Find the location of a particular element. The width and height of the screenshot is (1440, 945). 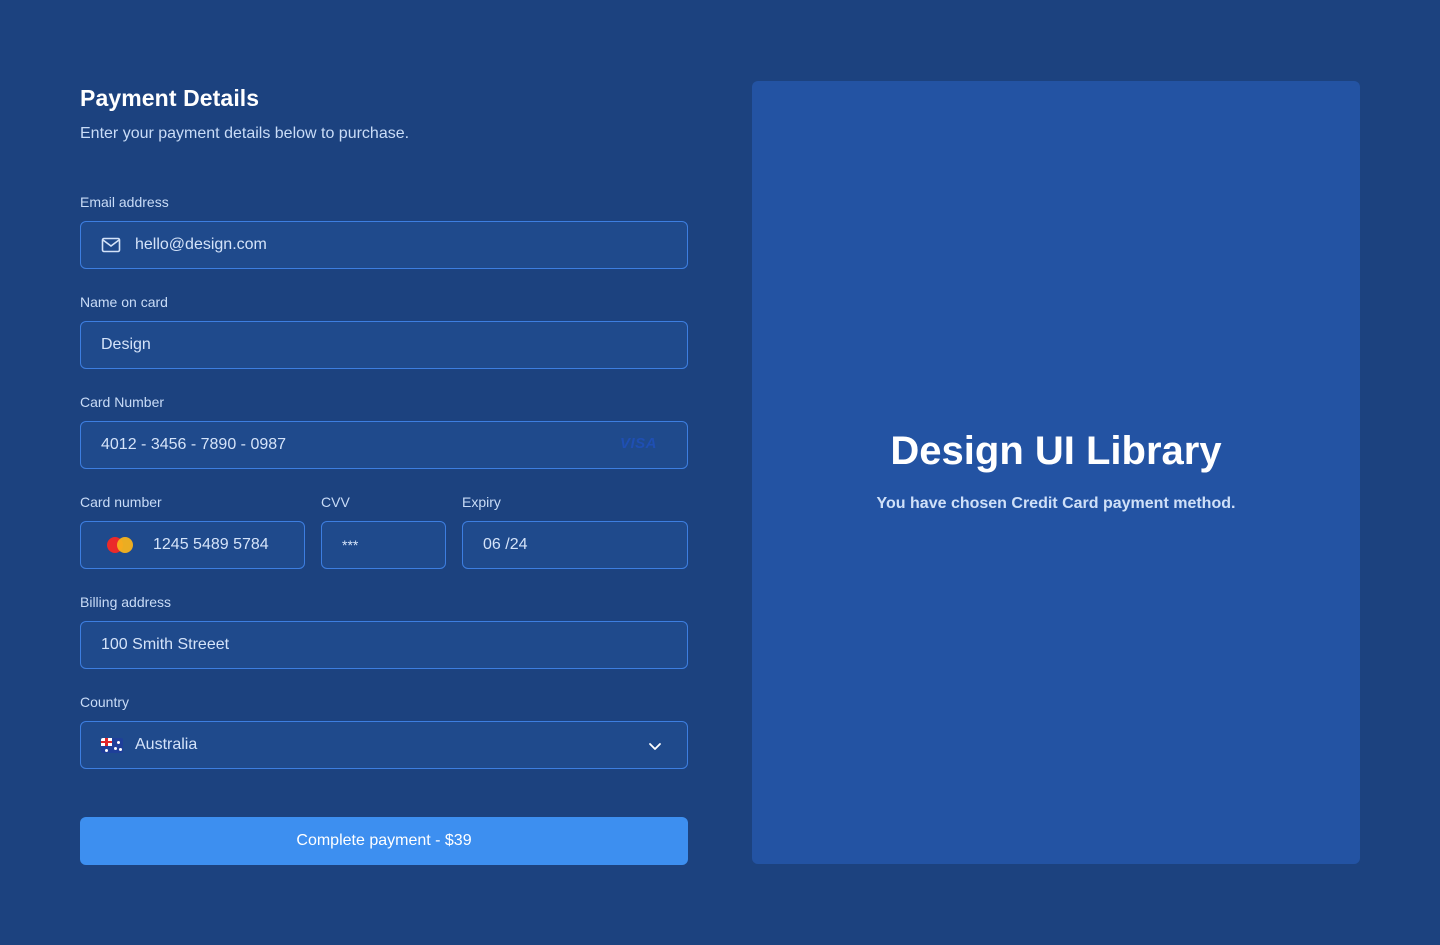

country-label: Country is located at coordinates (105, 702).